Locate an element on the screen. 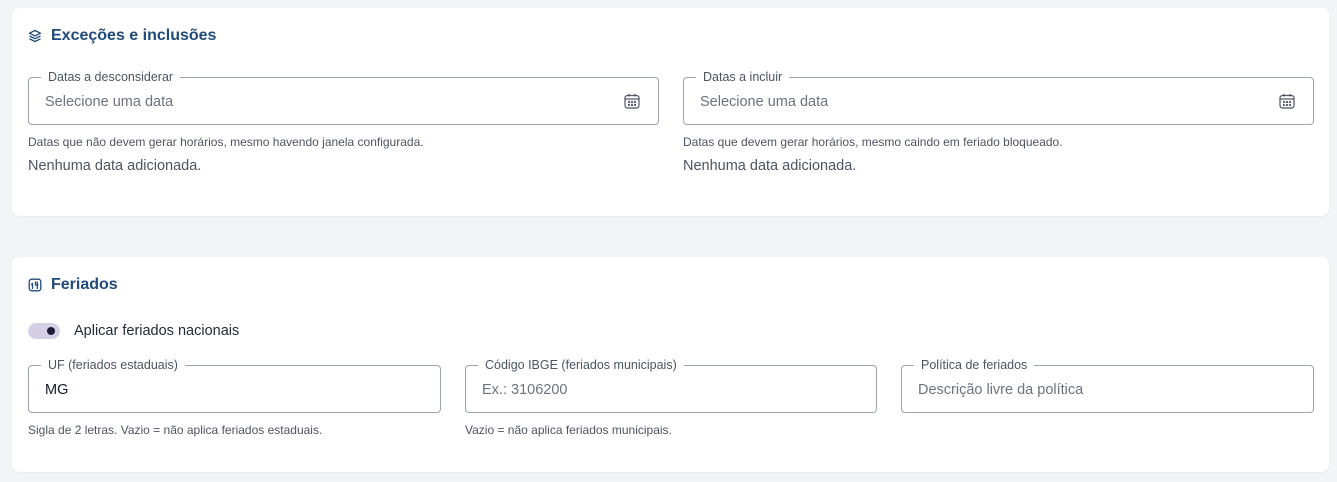 The height and width of the screenshot is (482, 1337). national-holidays-row: Aplicar feriados nacionais is located at coordinates (133, 331).